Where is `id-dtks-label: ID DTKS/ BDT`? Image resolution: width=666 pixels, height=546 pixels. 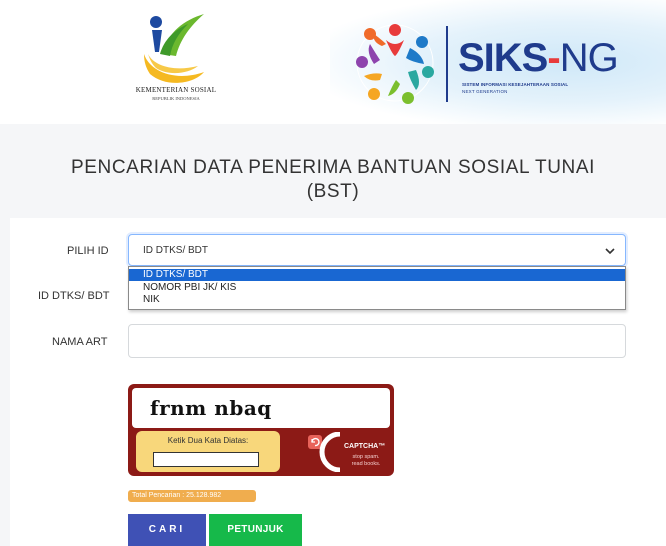
id-dtks-label: ID DTKS/ BDT is located at coordinates (74, 296).